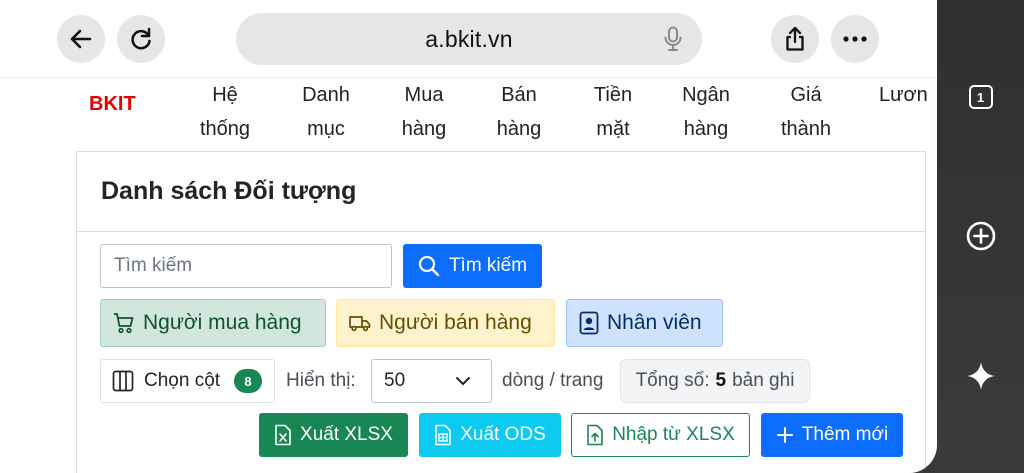 The height and width of the screenshot is (473, 1024). What do you see at coordinates (673, 434) in the screenshot?
I see `import-xlsx-label: Nhập từ XLSX` at bounding box center [673, 434].